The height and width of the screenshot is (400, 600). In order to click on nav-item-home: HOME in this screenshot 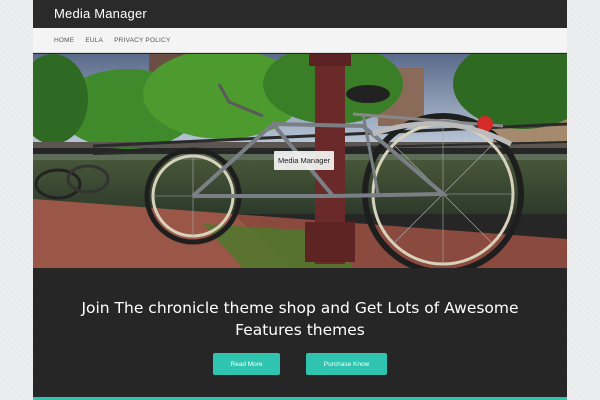, I will do `click(64, 40)`.